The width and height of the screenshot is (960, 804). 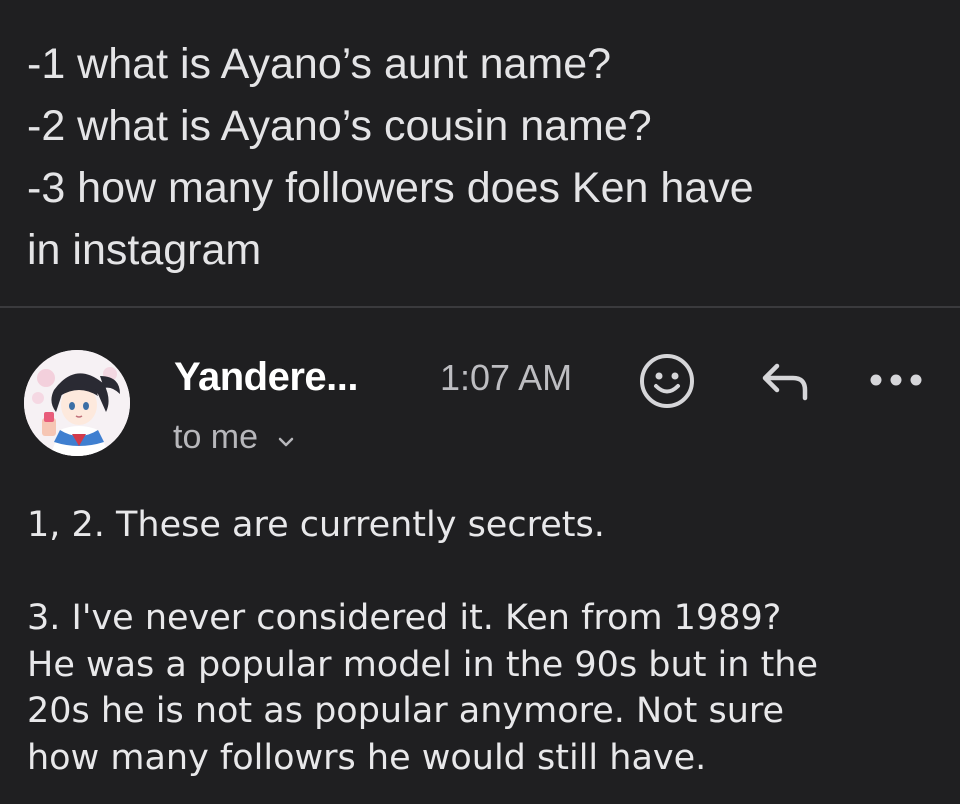 I want to click on more-options-button, so click(x=896, y=380).